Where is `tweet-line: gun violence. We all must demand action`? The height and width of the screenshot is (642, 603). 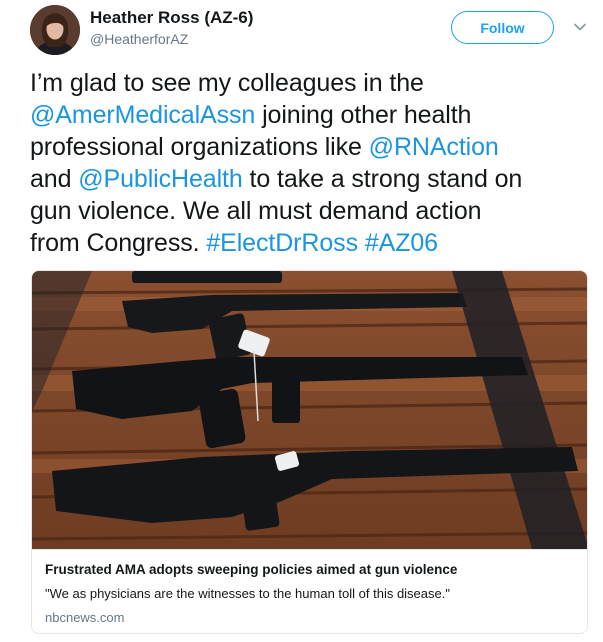 tweet-line: gun violence. We all must demand action is located at coordinates (310, 211).